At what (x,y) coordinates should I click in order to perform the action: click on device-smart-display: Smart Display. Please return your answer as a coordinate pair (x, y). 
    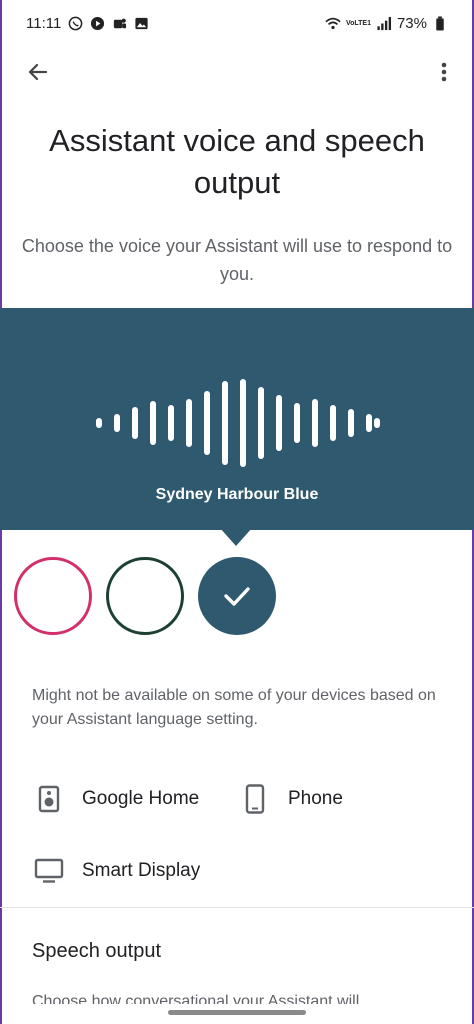
    Looking at the image, I should click on (117, 871).